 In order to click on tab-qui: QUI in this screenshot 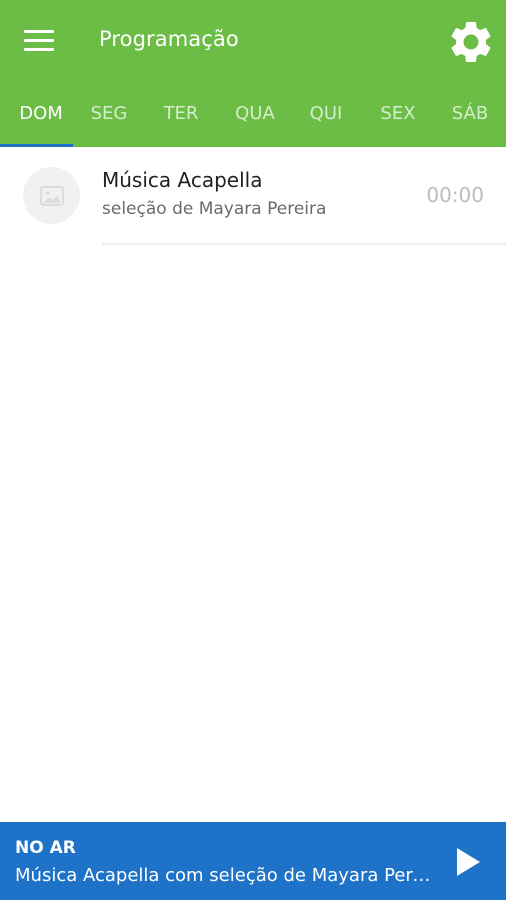, I will do `click(326, 118)`.